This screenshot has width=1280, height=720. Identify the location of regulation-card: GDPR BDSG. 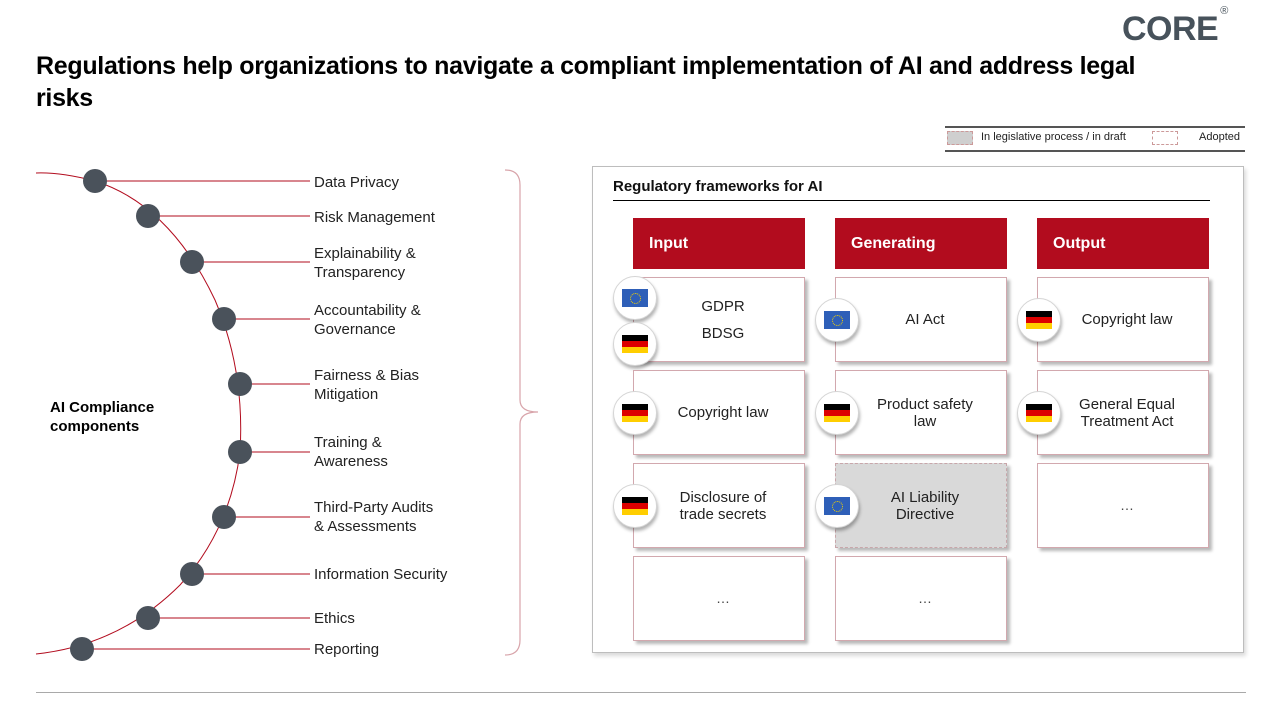
(719, 319).